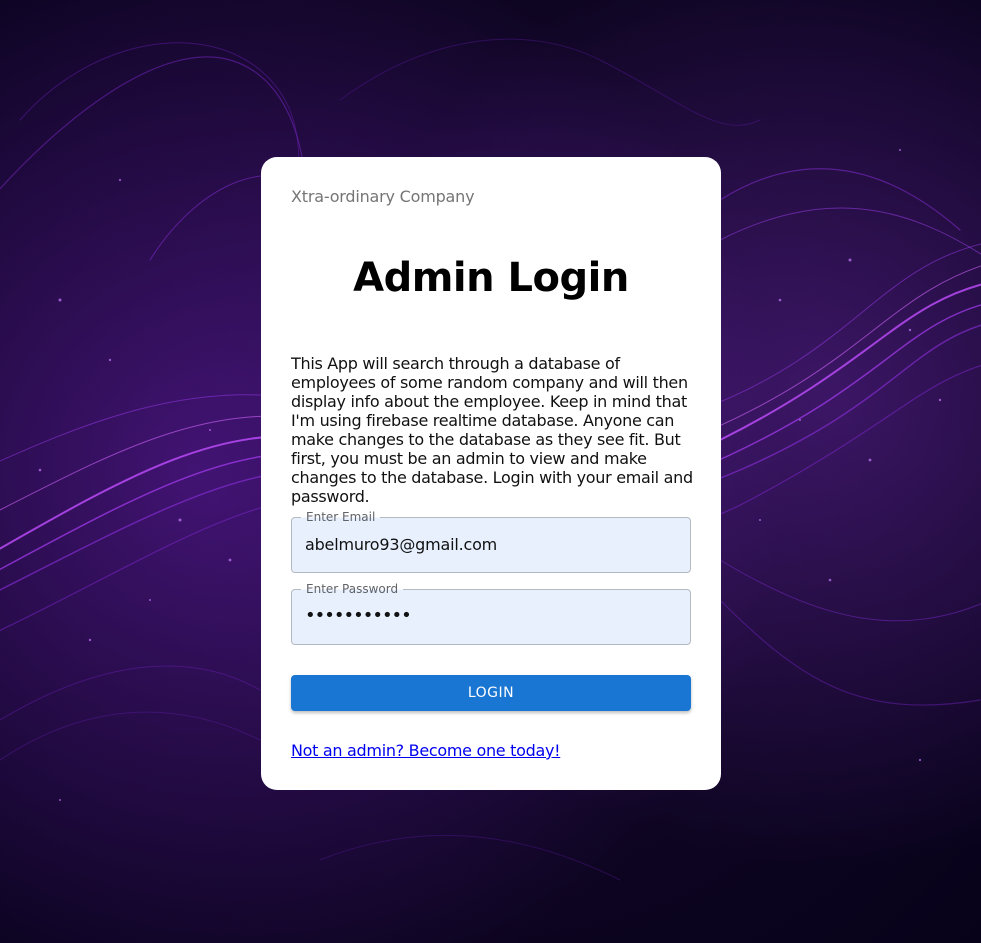  What do you see at coordinates (341, 517) in the screenshot?
I see `email-field-label: Enter Email` at bounding box center [341, 517].